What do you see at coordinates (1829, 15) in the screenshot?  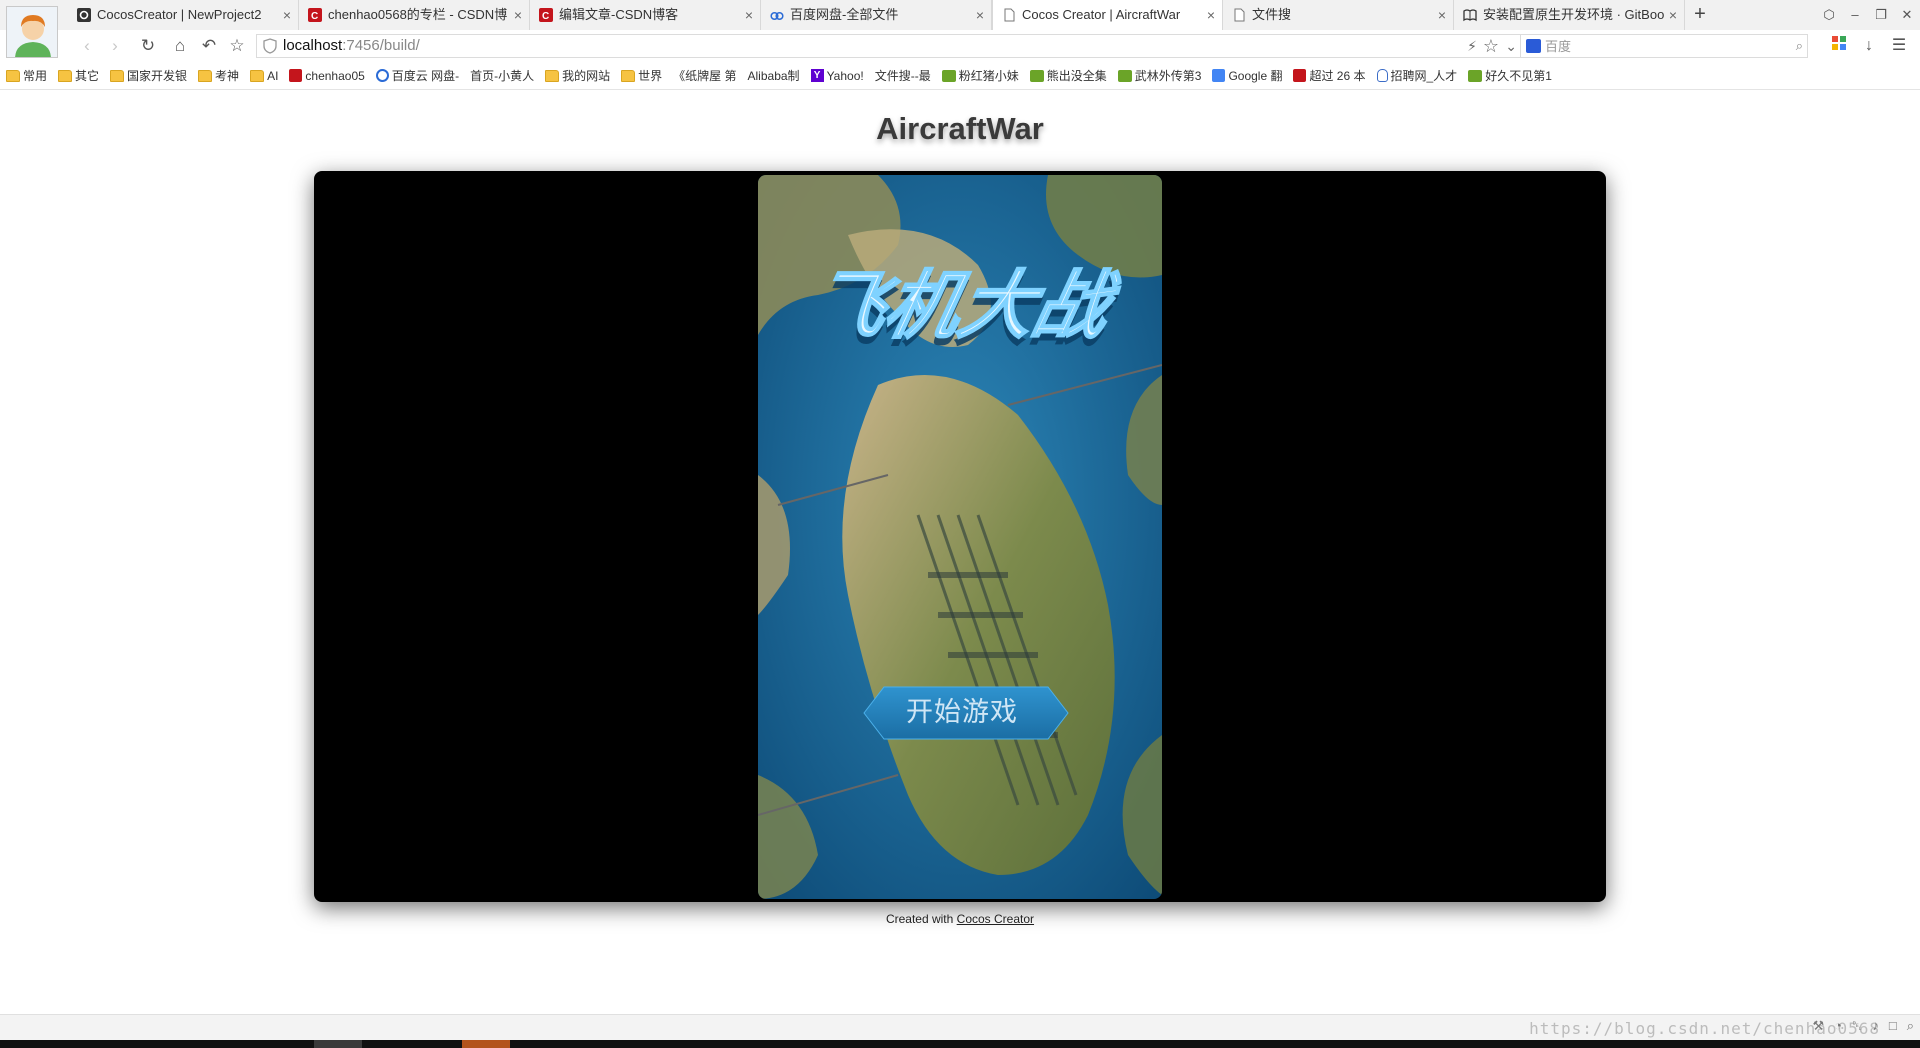 I see `skin-icon: ⬡` at bounding box center [1829, 15].